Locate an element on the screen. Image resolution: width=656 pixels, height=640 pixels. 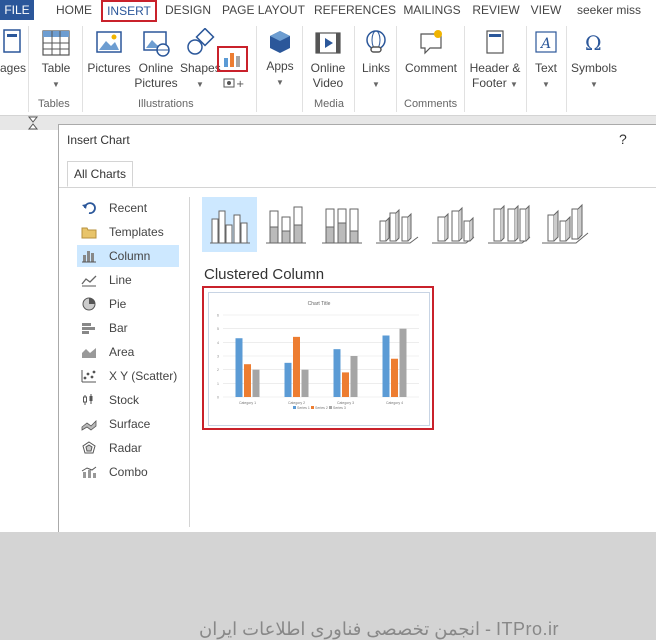
chart-category-label: Bar is located at coordinates (118, 328).